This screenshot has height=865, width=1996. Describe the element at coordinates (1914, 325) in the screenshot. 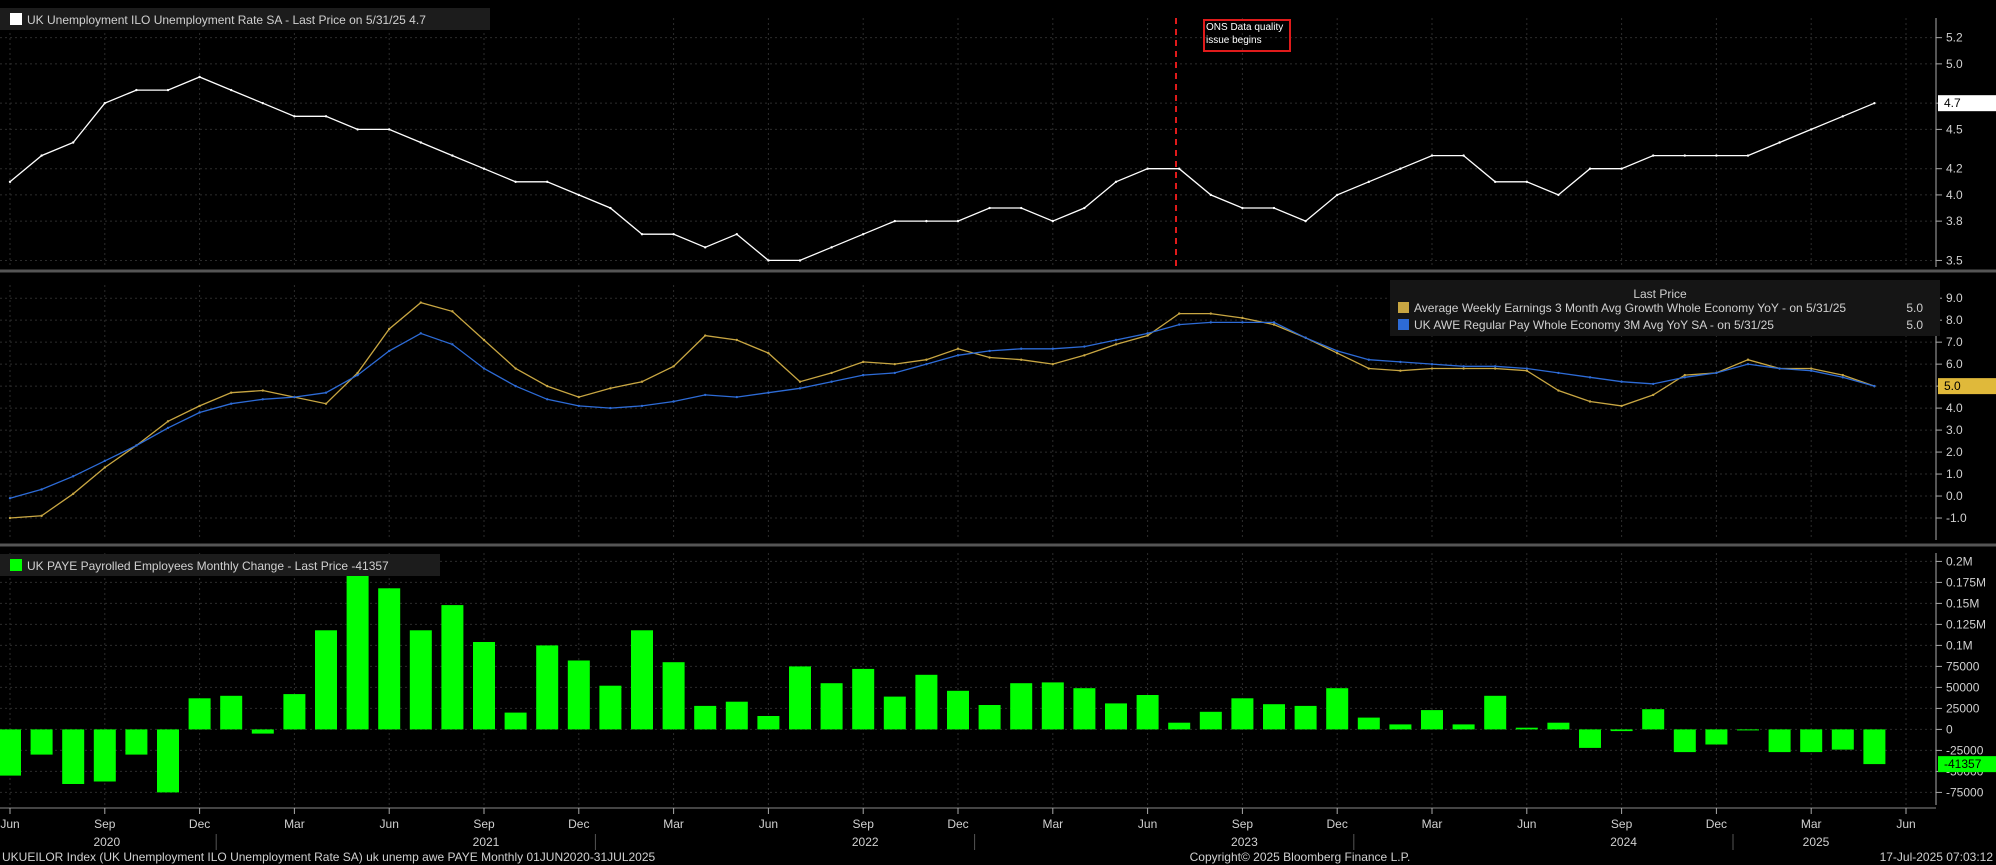

I see `legend-value-regular-pay: 5.0` at that location.